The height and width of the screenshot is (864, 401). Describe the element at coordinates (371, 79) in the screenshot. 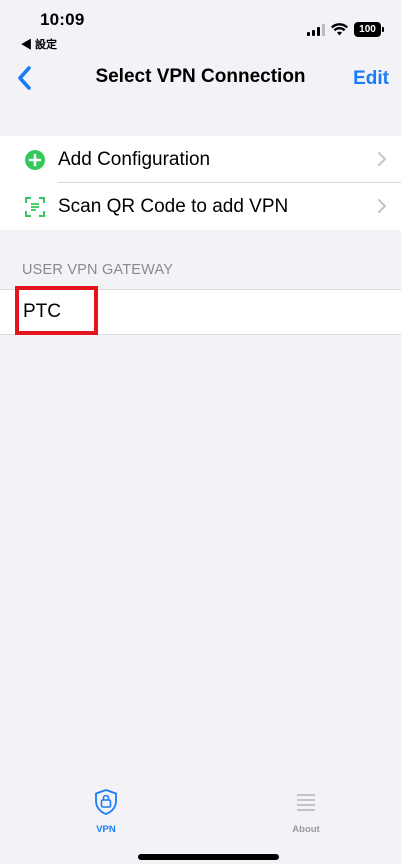

I see `edit-button: Edit` at that location.